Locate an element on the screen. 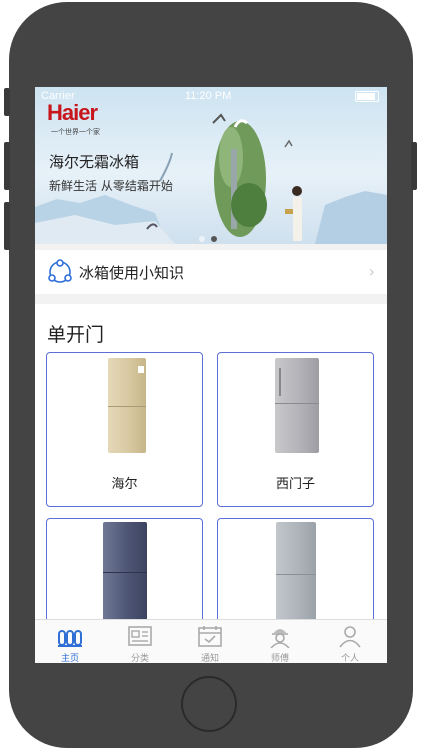 The image size is (422, 750). tab-label: 通知 is located at coordinates (209, 658).